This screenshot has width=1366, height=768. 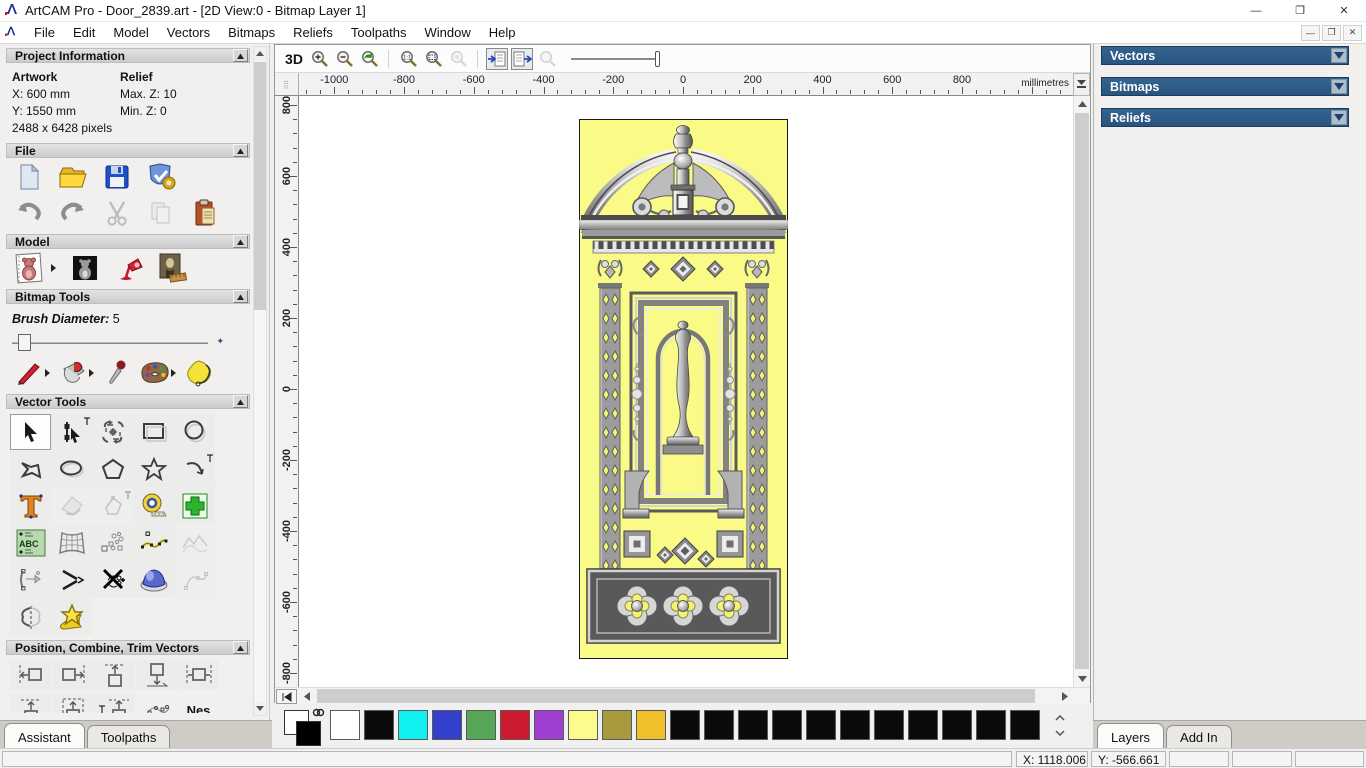 I want to click on vertical-scrollbar, so click(x=1081, y=391).